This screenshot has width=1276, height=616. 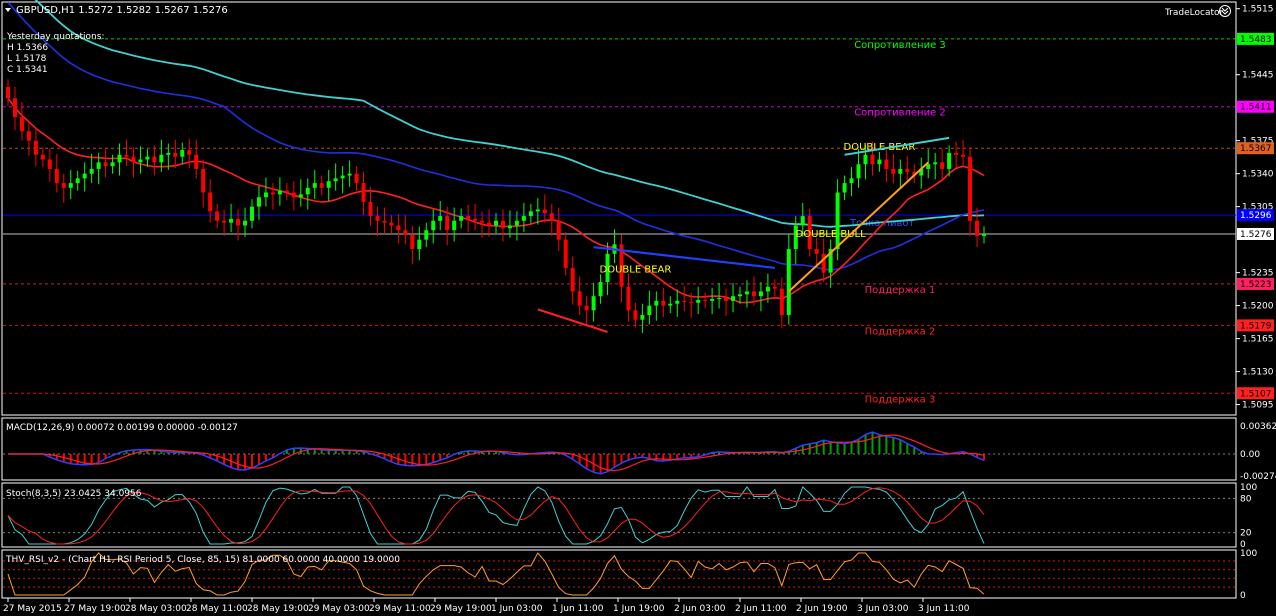 I want to click on time-tick-label: 1 Jun 03:00, so click(x=517, y=609).